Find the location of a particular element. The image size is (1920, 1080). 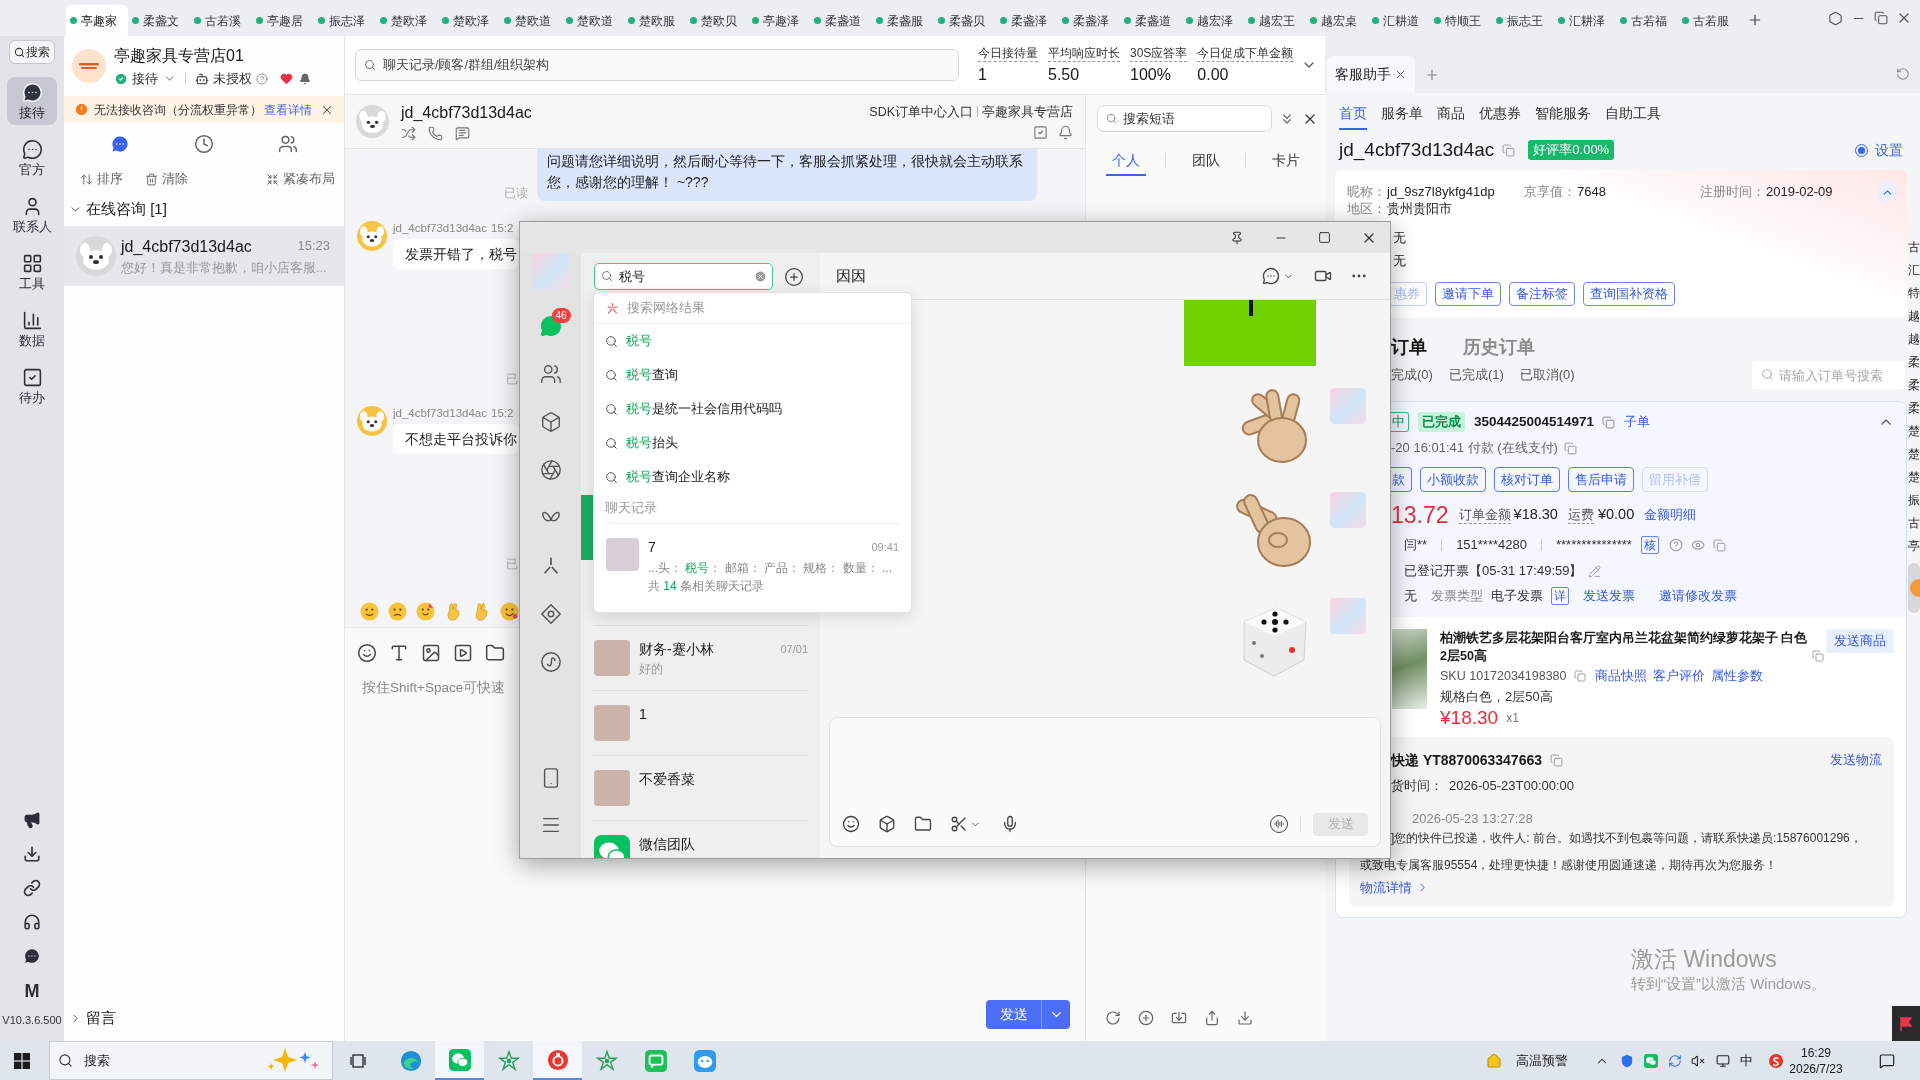

store-tab: 振志王 is located at coordinates (1523, 20).